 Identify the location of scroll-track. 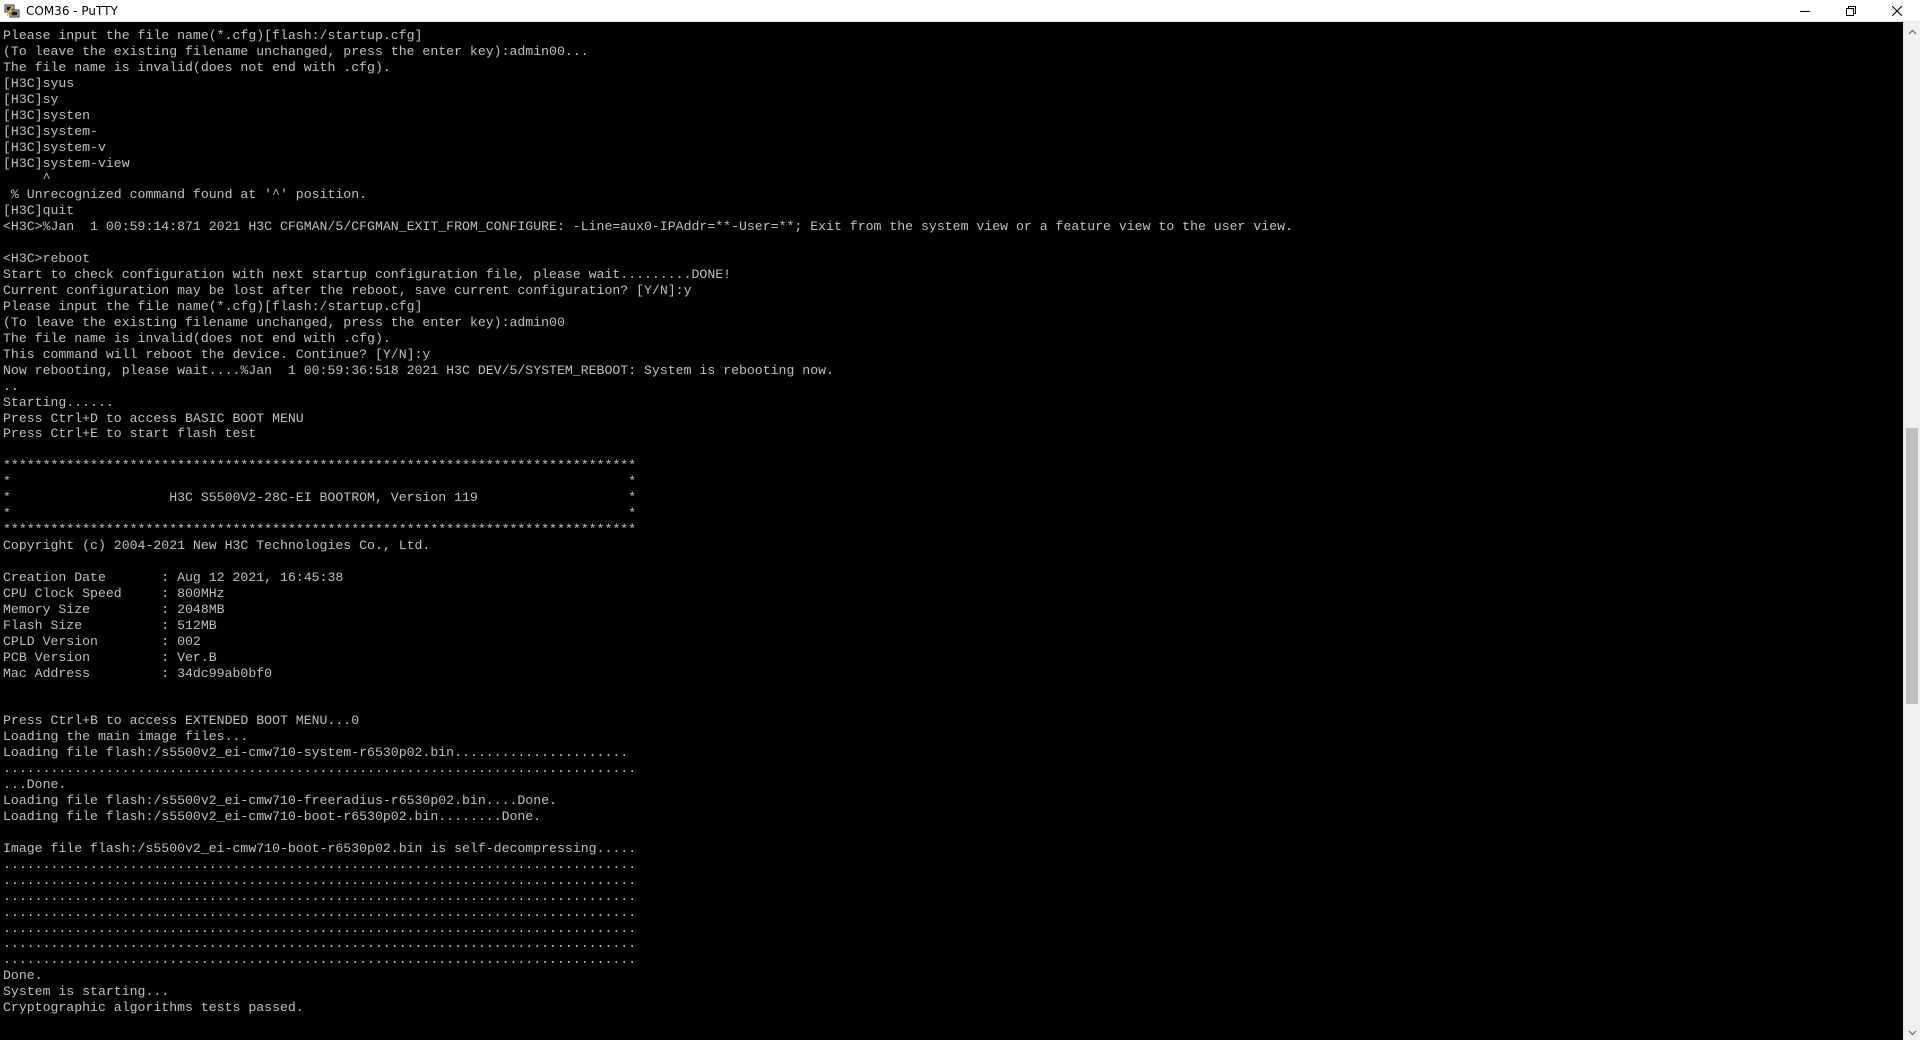
(1912, 531).